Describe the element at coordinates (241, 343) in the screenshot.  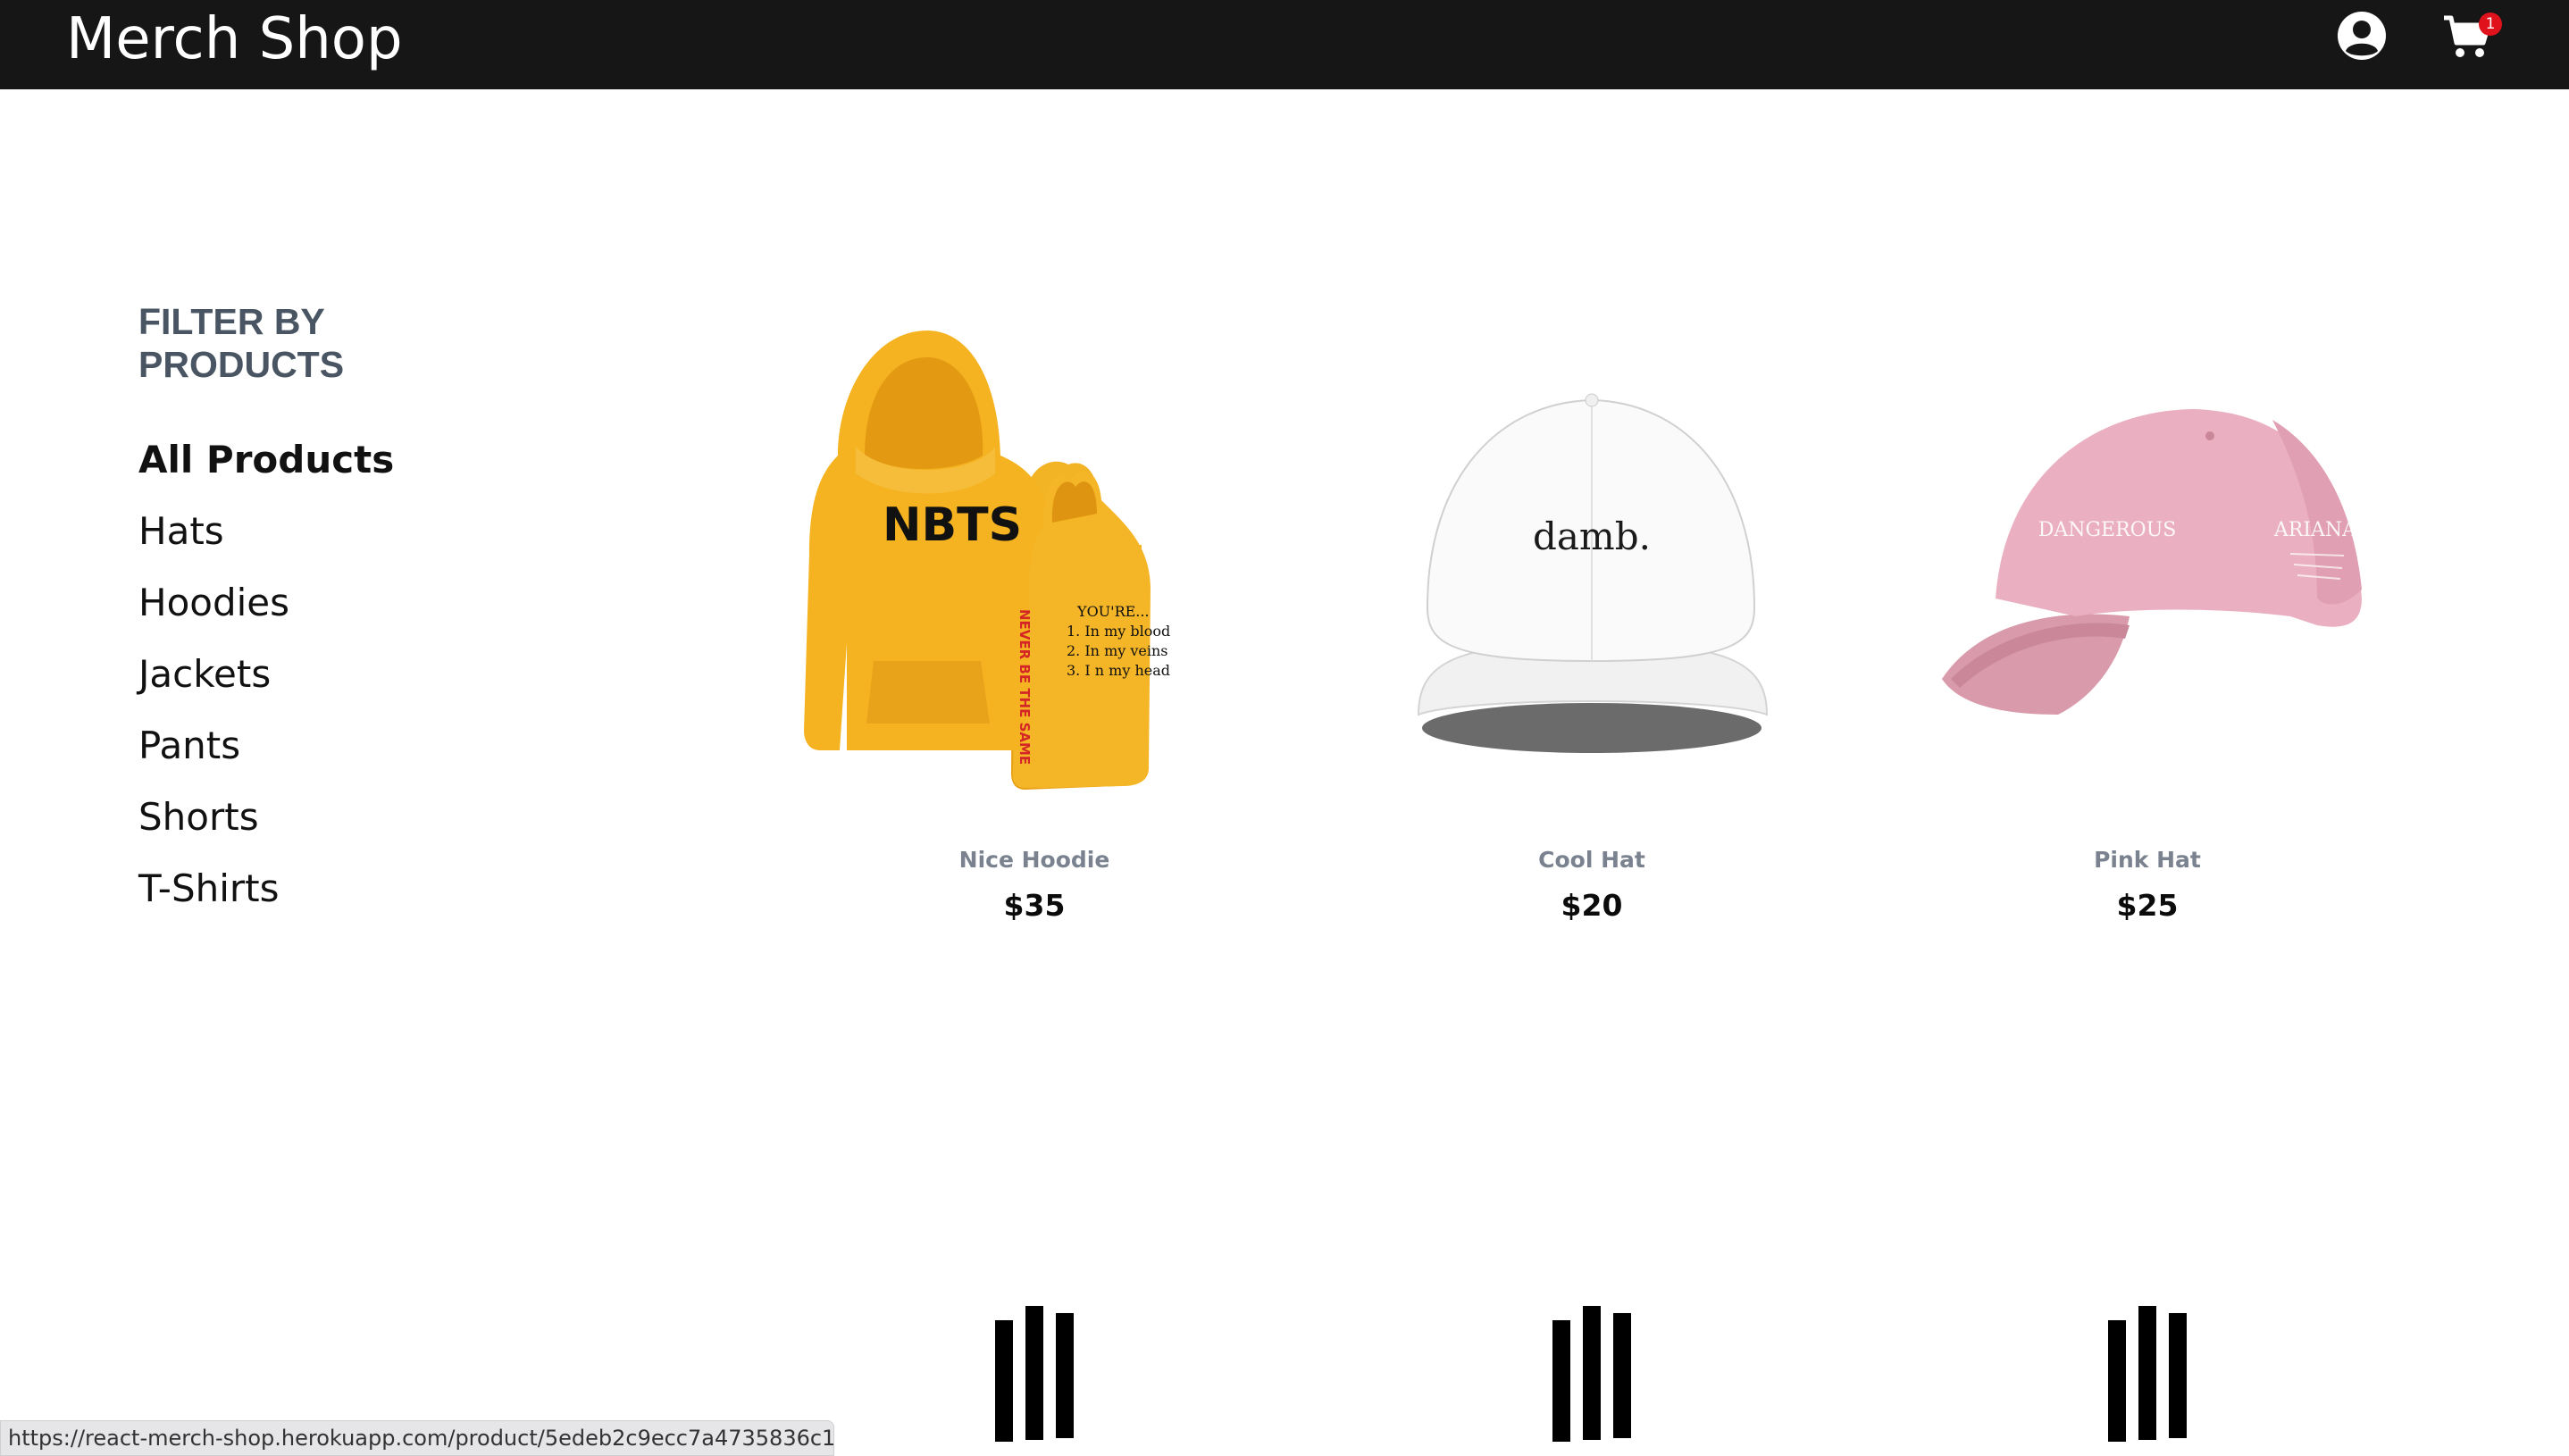
I see `filter-heading: FILTER BY PRODUCTS` at that location.